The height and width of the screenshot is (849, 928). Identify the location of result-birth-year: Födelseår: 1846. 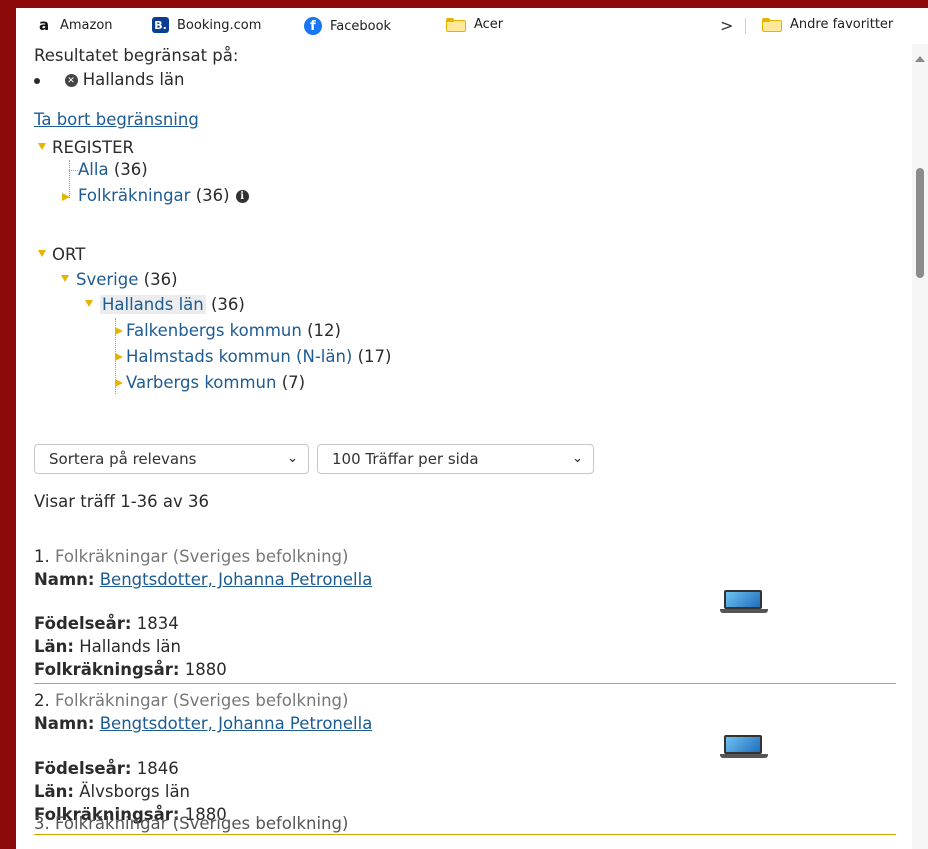
(106, 768).